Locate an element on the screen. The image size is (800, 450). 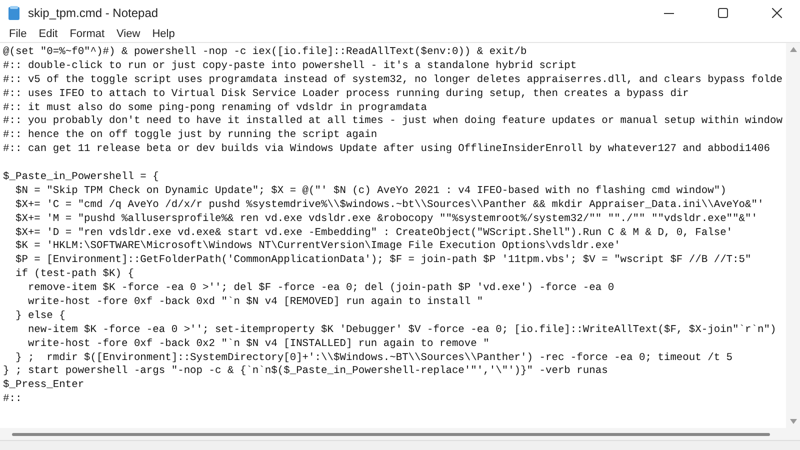
code-line: #:: uses IFEO to attach to Virtual Disk Service Loader process running during setup, then creates a bypass dir is located at coordinates (346, 95).